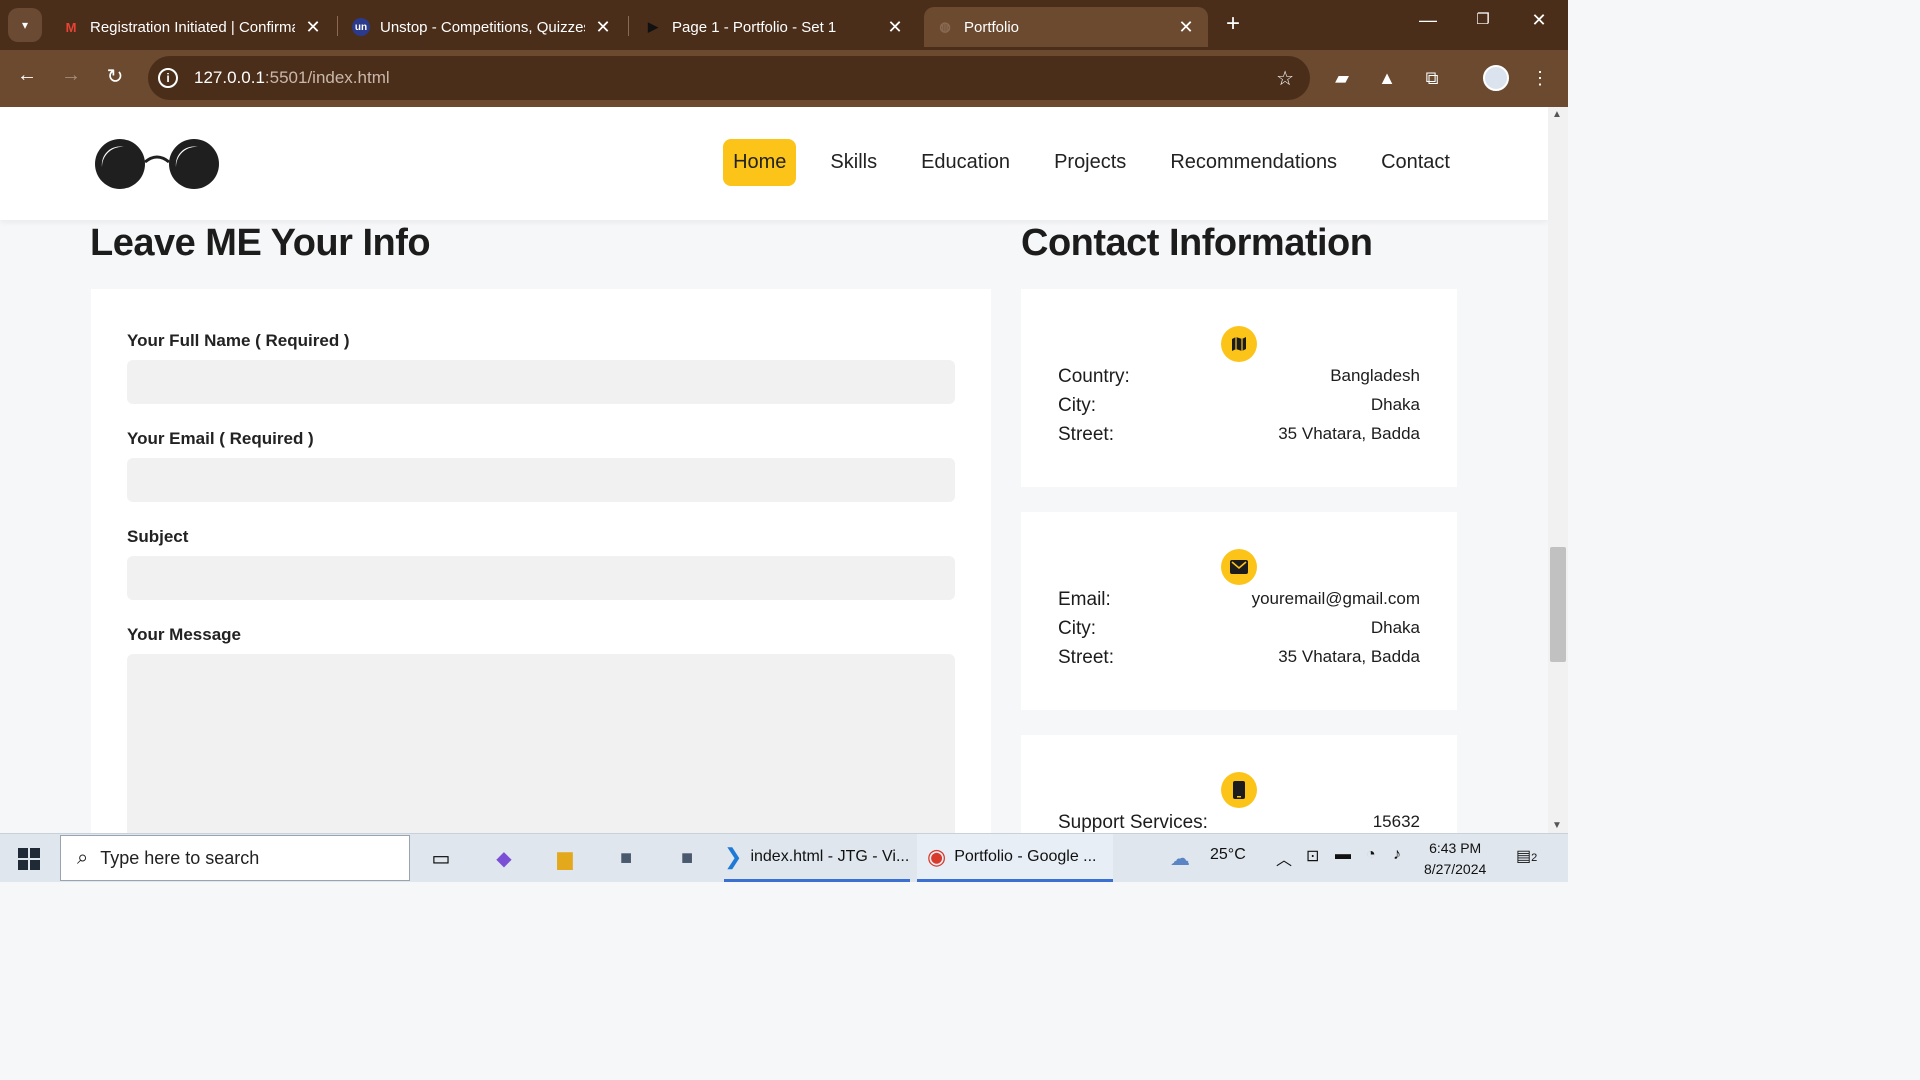 This screenshot has height=1080, width=1920. What do you see at coordinates (1342, 78) in the screenshot?
I see `extension-icon: ▰` at bounding box center [1342, 78].